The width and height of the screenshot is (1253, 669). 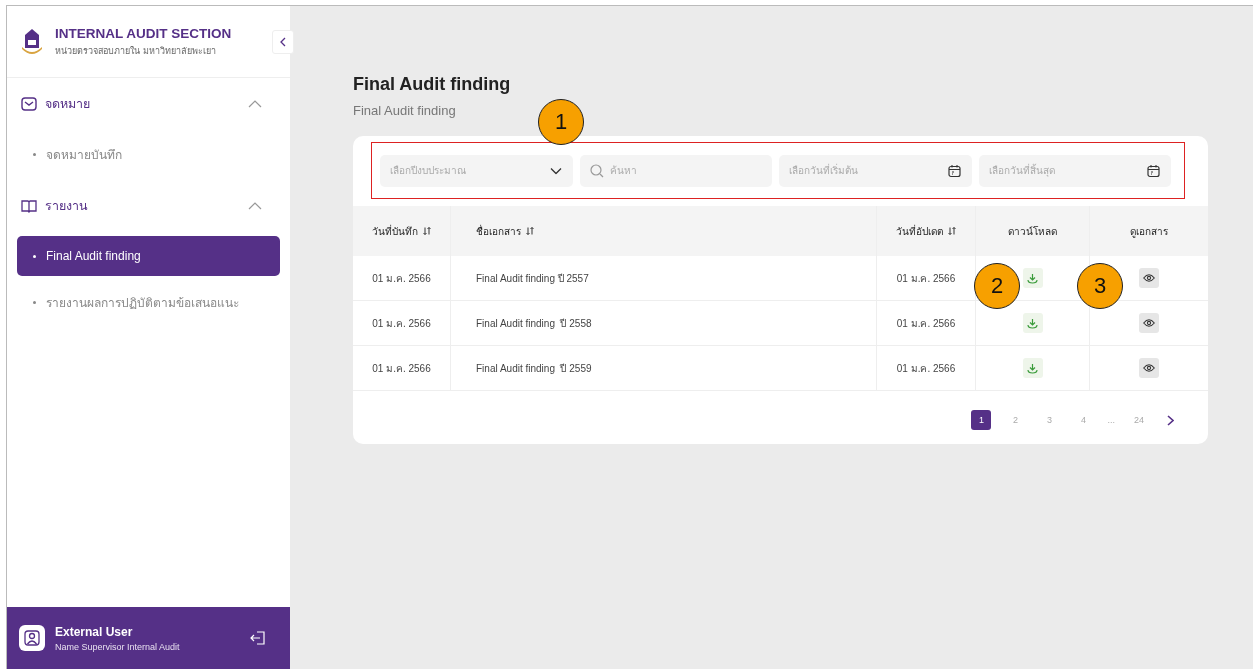 What do you see at coordinates (148, 256) in the screenshot?
I see `nav-item: Final Audit finding` at bounding box center [148, 256].